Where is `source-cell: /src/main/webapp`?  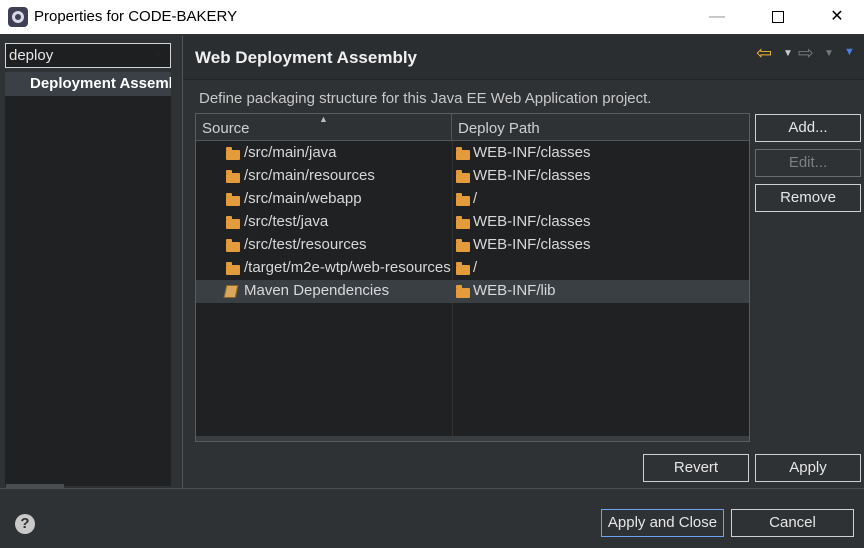 source-cell: /src/main/webapp is located at coordinates (303, 198).